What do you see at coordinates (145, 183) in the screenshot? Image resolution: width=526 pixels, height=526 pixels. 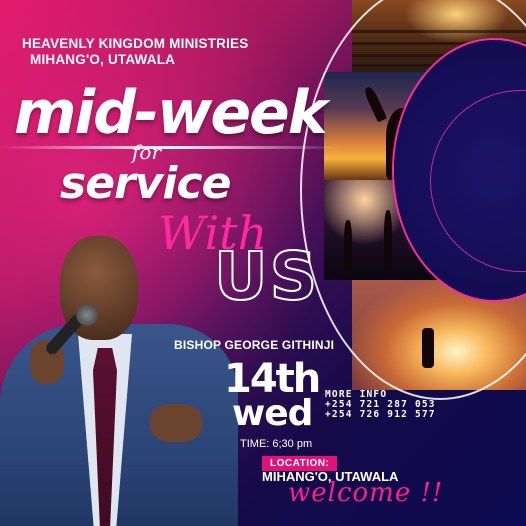 I see `headline-service: service` at bounding box center [145, 183].